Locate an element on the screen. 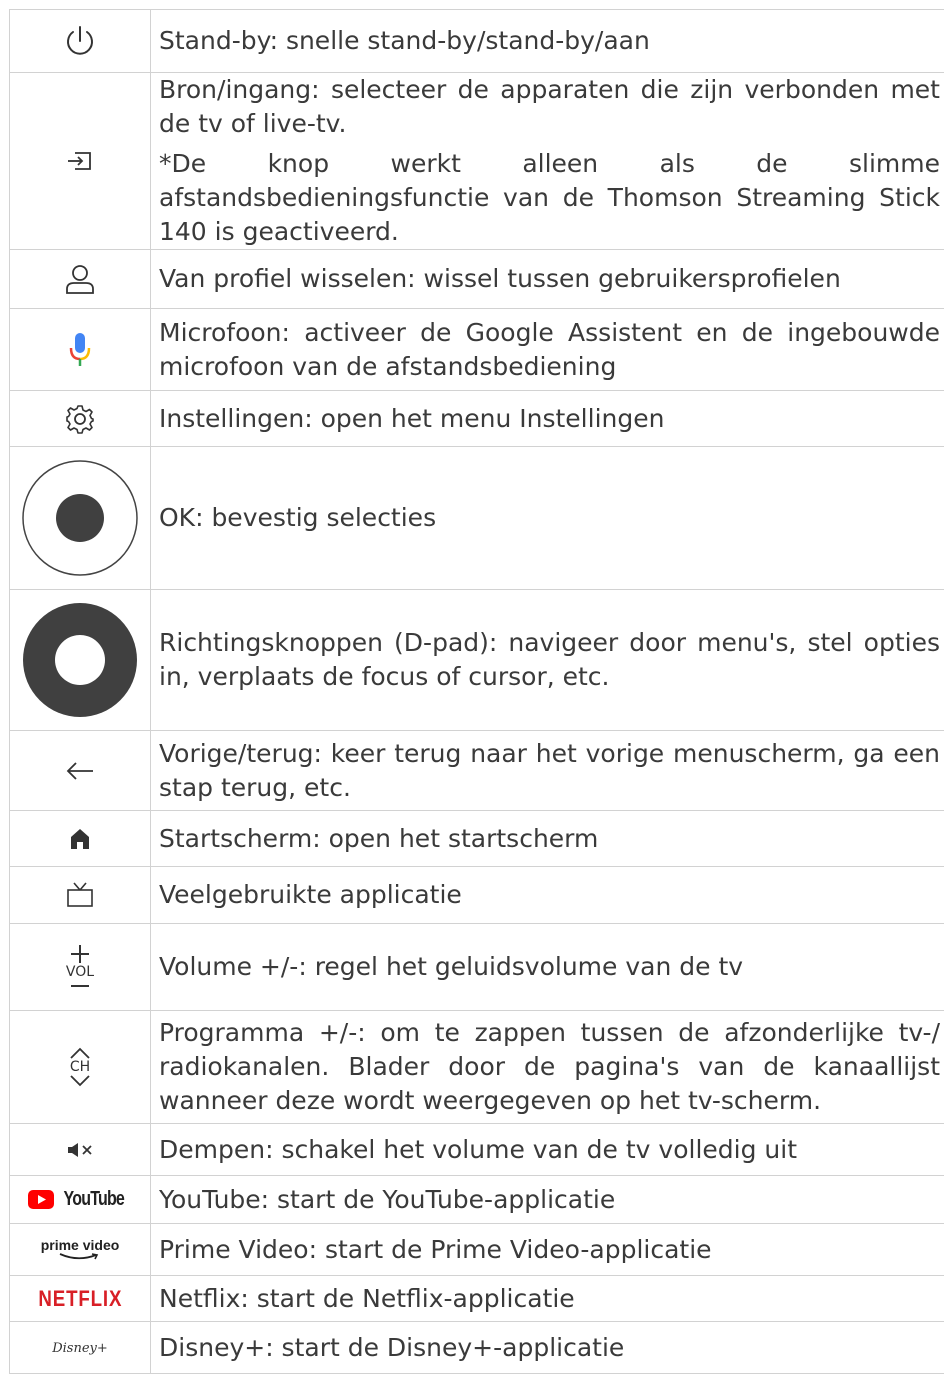 The height and width of the screenshot is (1374, 944). chevron-up-icon is located at coordinates (80, 1053).